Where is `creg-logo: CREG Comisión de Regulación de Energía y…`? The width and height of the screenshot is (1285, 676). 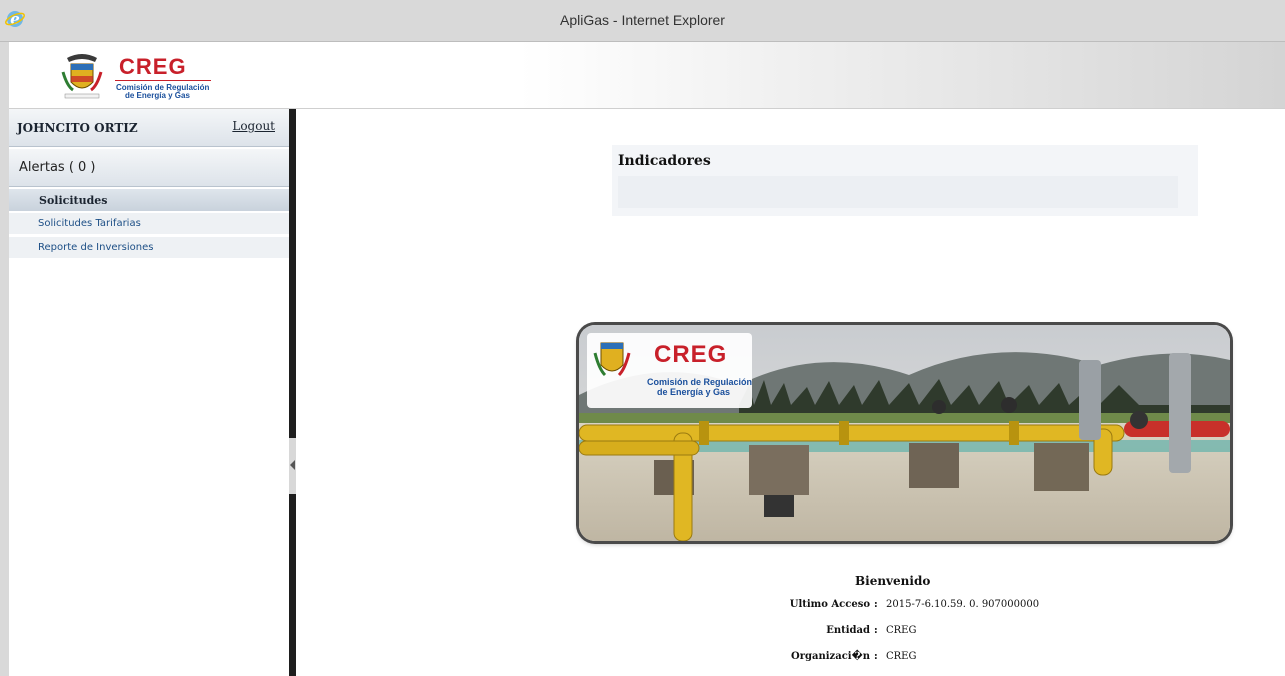 creg-logo: CREG Comisión de Regulación de Energía y… is located at coordinates (131, 76).